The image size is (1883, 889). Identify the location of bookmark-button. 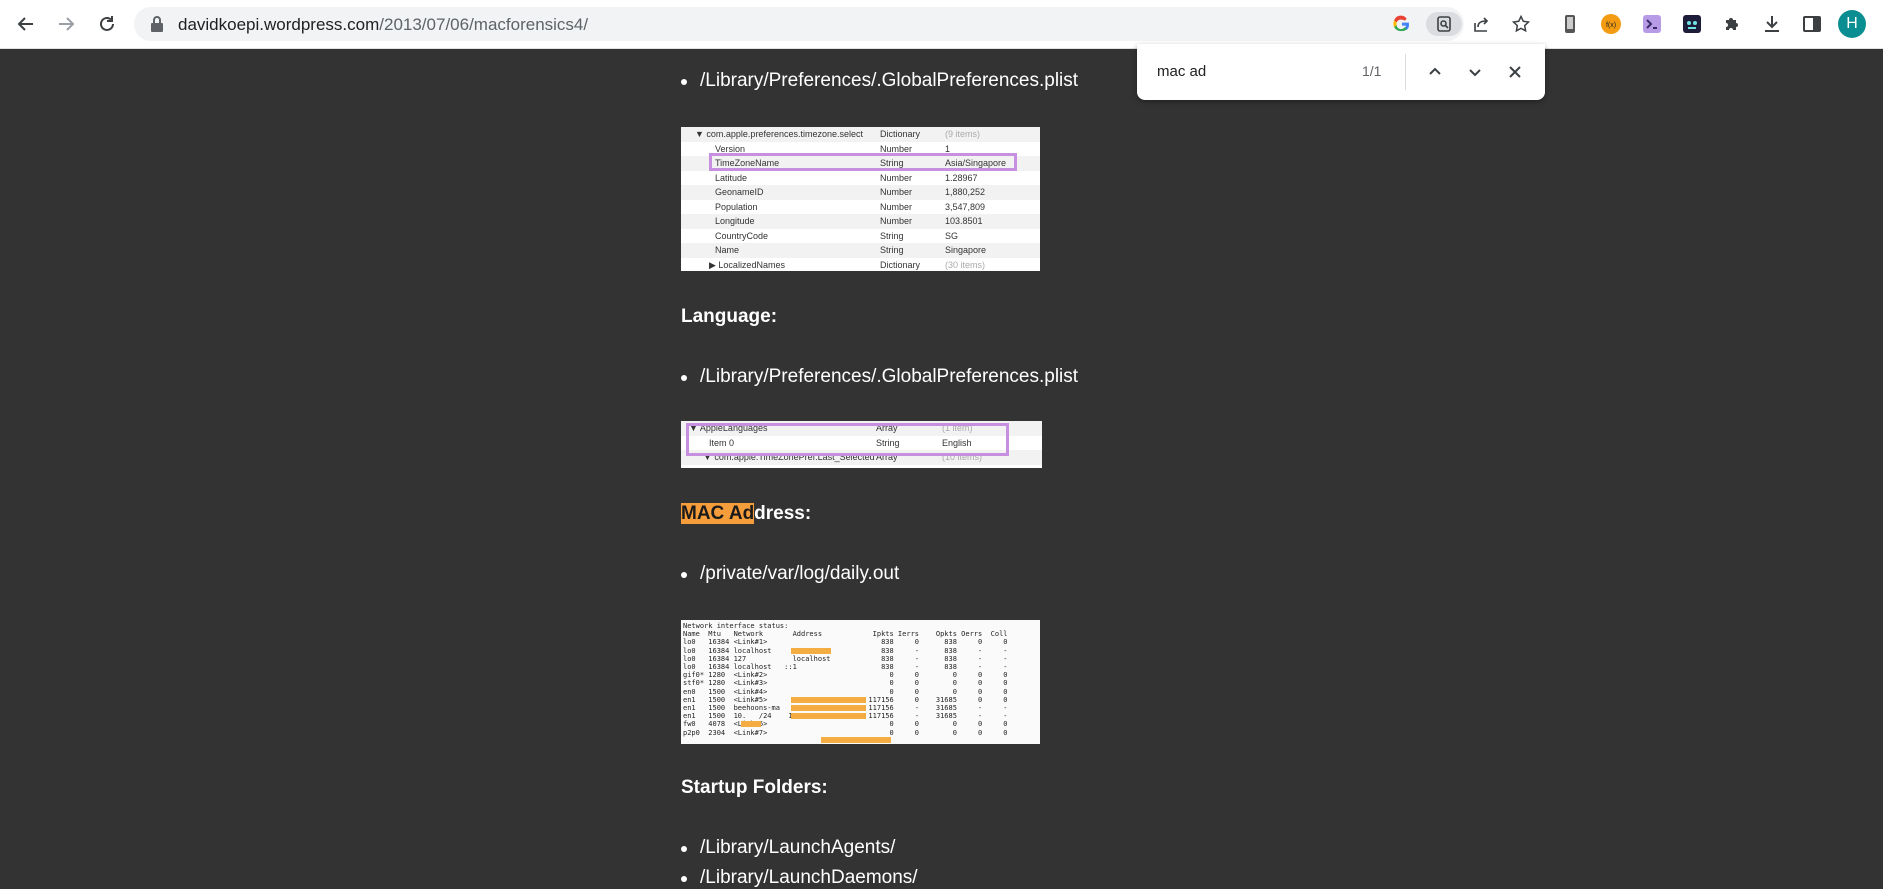
(1521, 24).